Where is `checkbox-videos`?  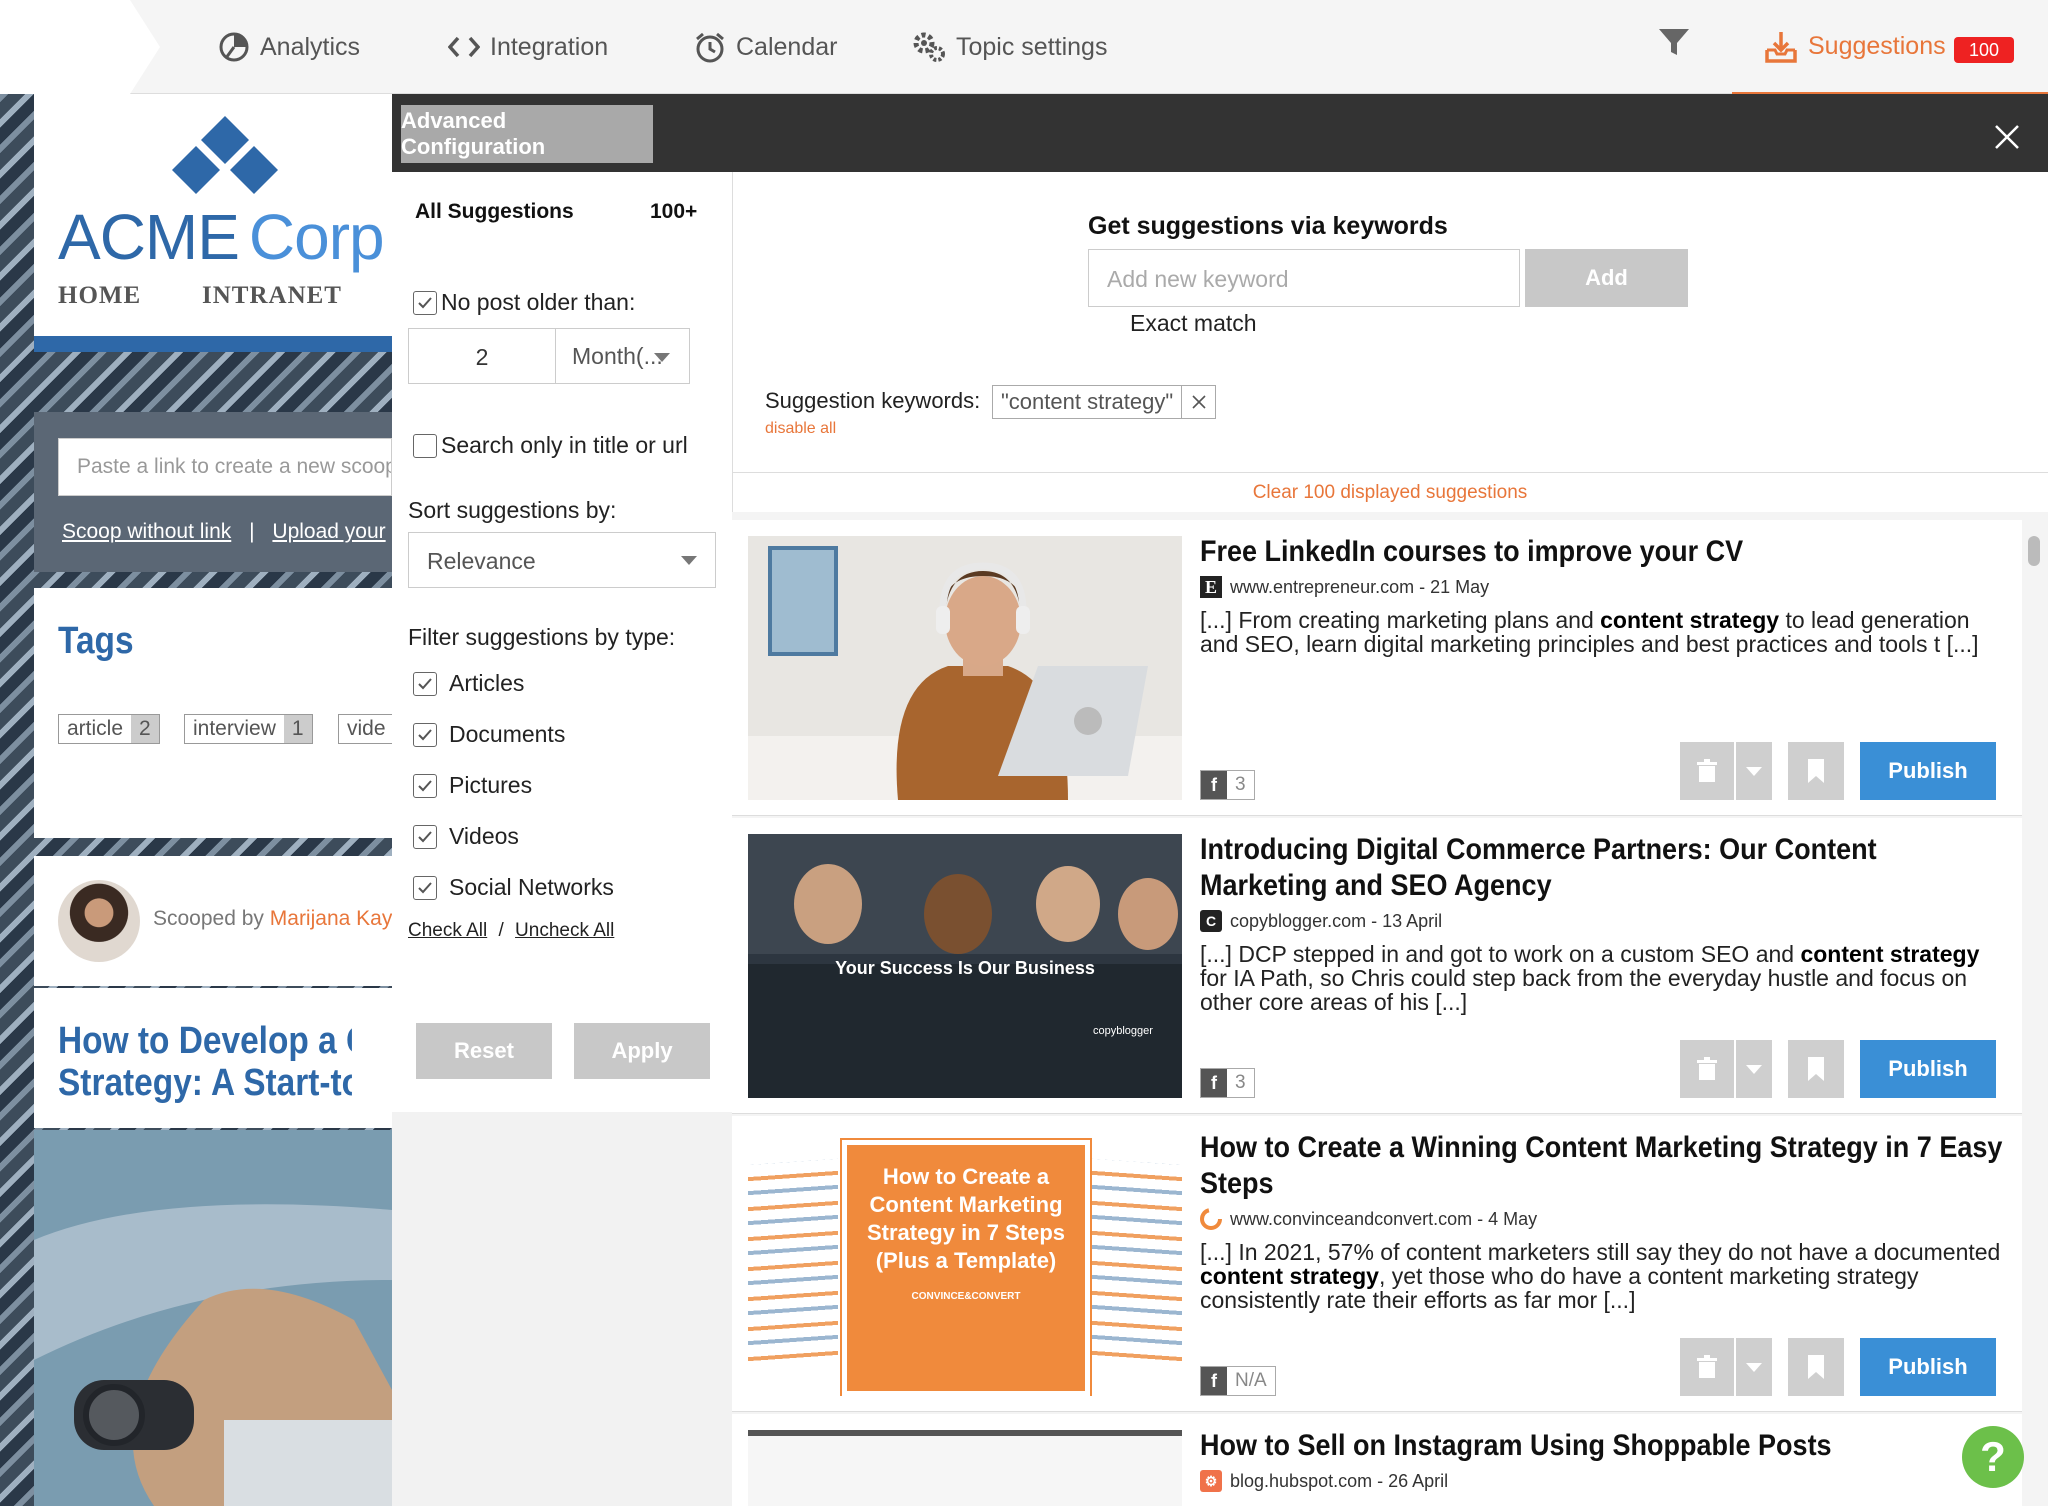 checkbox-videos is located at coordinates (425, 836).